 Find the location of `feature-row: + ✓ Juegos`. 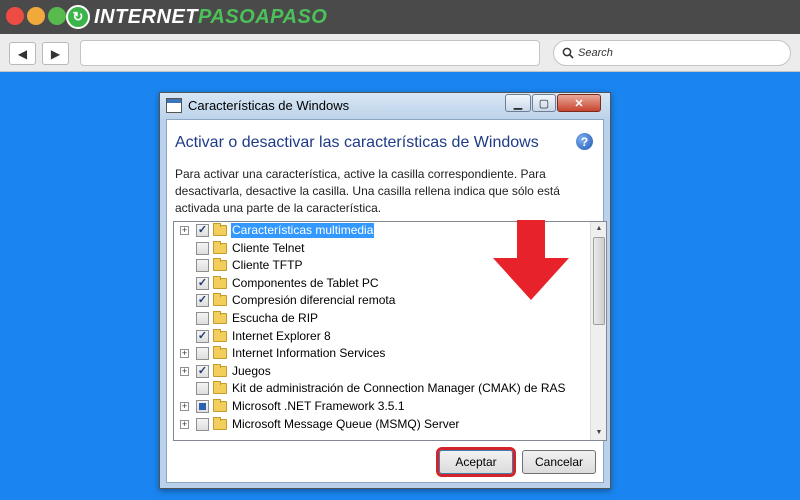

feature-row: + ✓ Juegos is located at coordinates (382, 372).